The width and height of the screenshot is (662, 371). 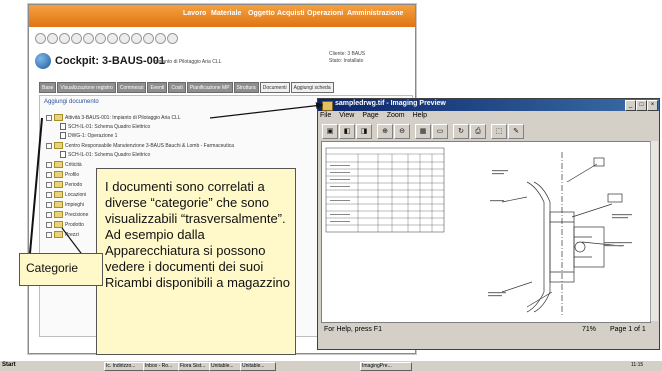 I want to click on system-clock: 11:15, so click(x=637, y=365).